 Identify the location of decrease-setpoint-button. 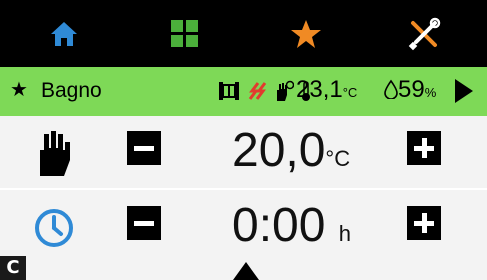
(144, 148).